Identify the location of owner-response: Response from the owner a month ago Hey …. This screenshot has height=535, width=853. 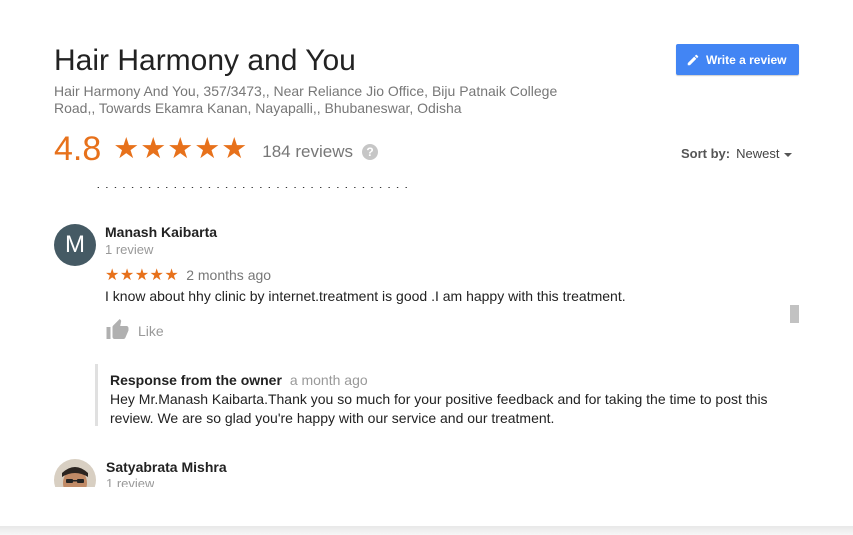
(441, 395).